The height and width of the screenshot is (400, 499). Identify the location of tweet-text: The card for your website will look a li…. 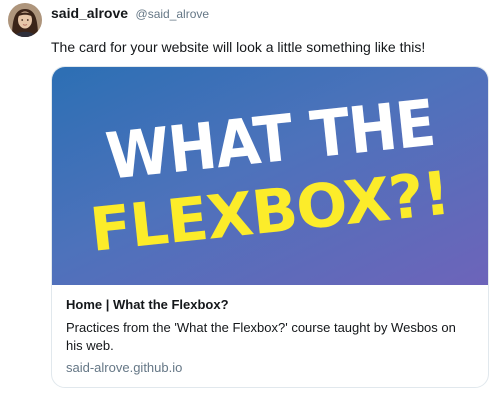
(238, 47).